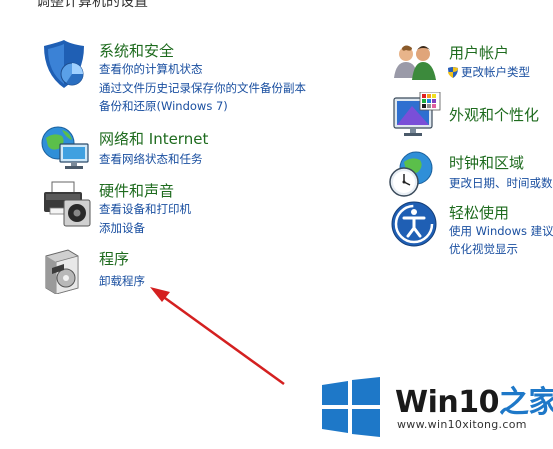 This screenshot has width=553, height=449. I want to click on watermark-url: www.win10xitong.com, so click(462, 424).